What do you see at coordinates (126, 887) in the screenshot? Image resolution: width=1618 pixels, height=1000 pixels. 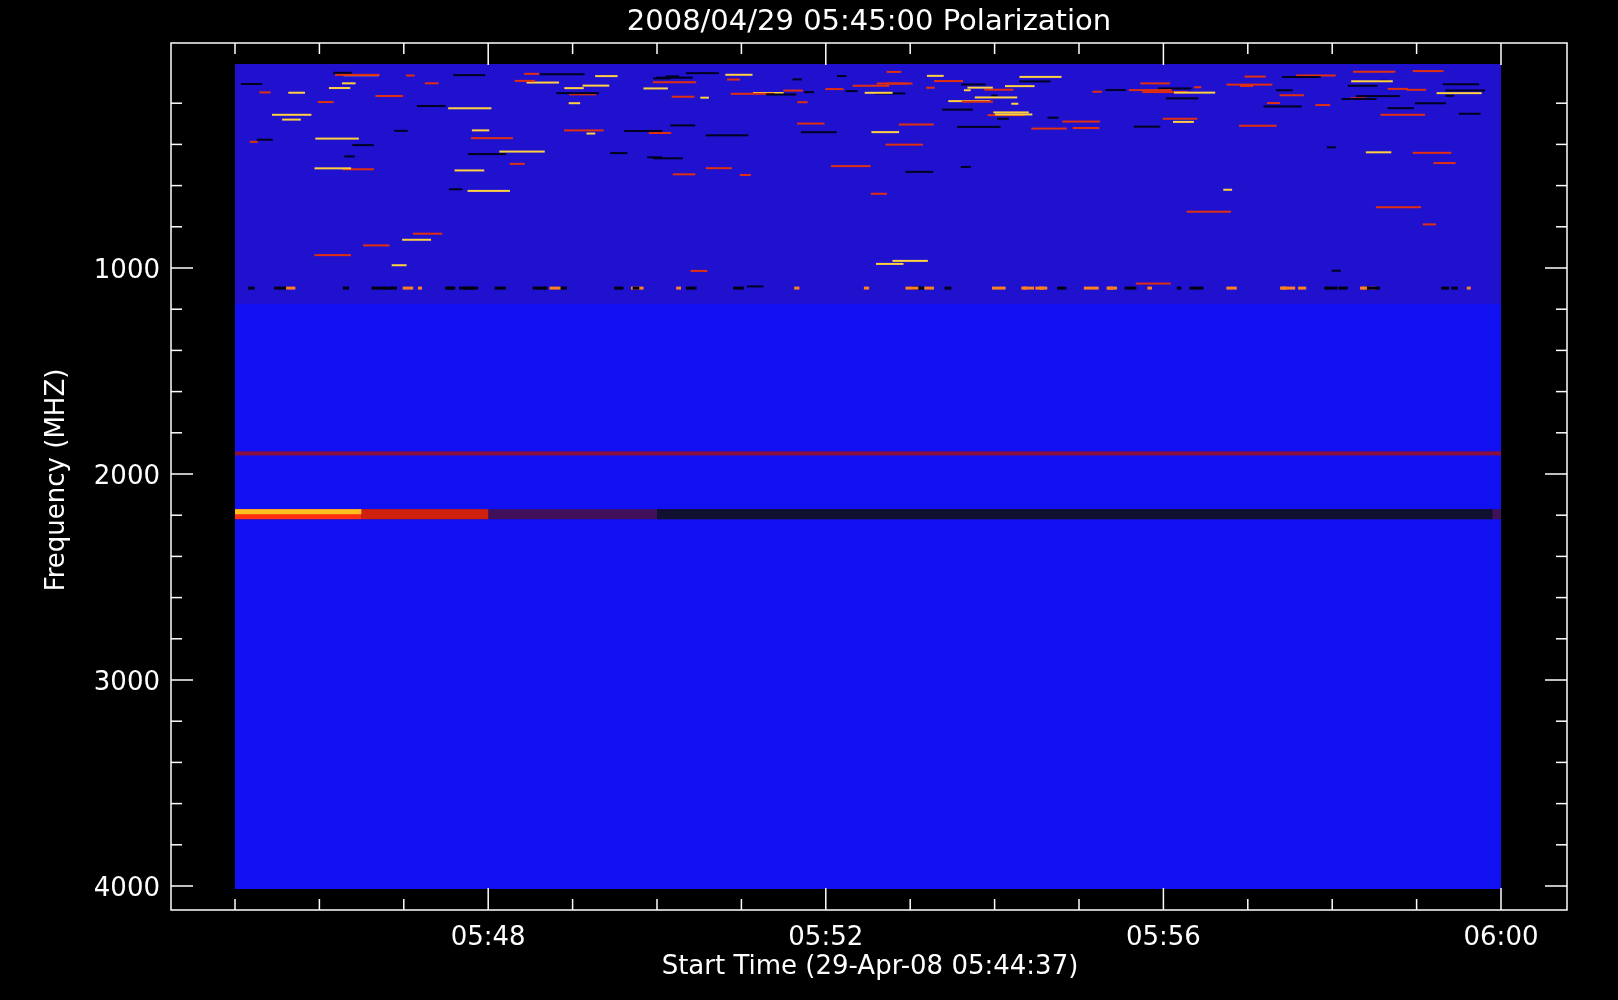 I see `y-tick-label: 4000` at bounding box center [126, 887].